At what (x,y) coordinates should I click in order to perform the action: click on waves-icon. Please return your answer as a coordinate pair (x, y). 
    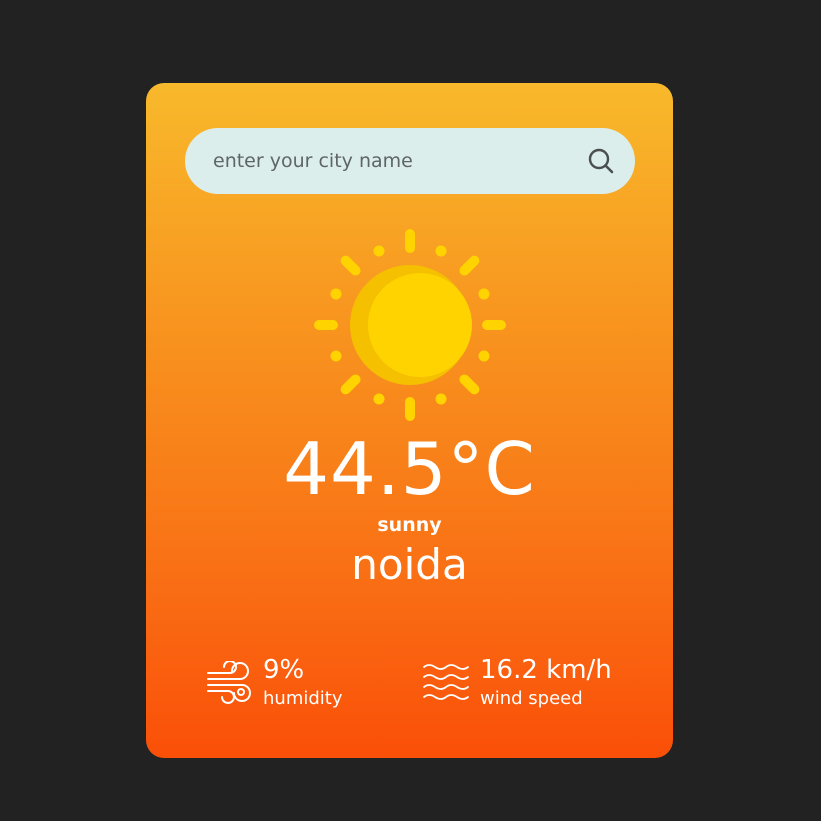
    Looking at the image, I should click on (446, 682).